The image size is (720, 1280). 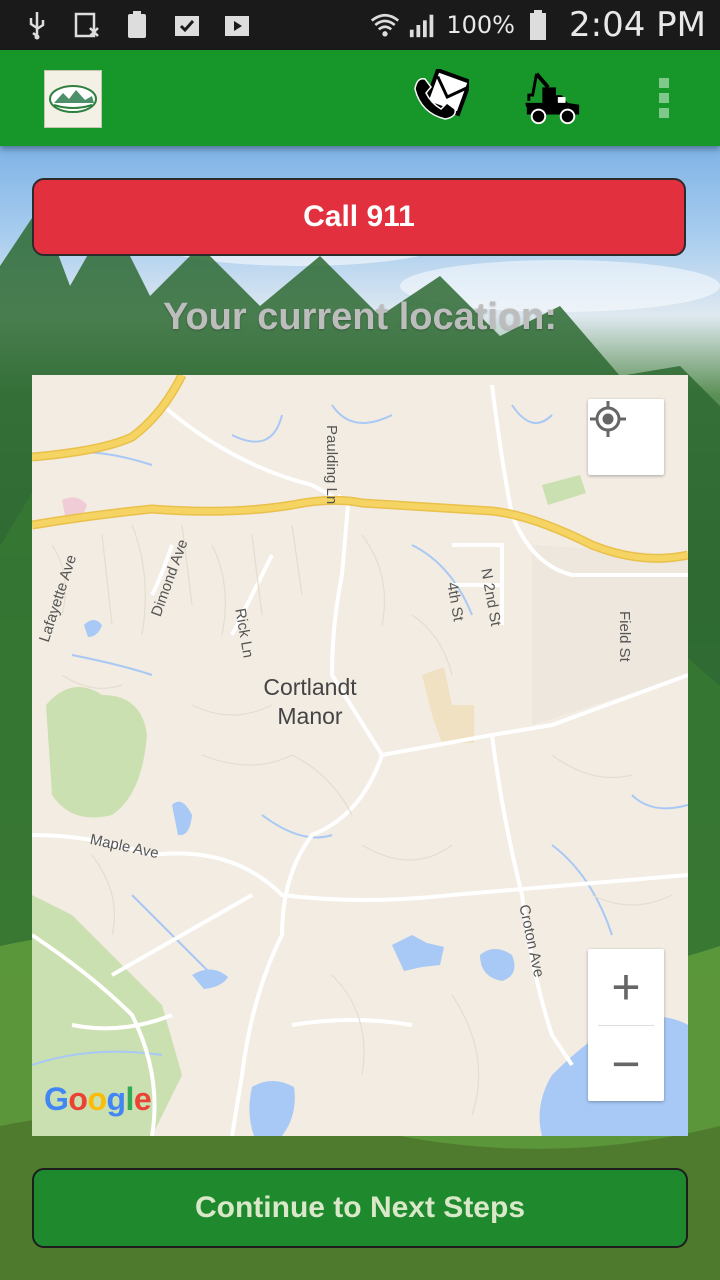 I want to click on task-check-icon, so click(x=187, y=25).